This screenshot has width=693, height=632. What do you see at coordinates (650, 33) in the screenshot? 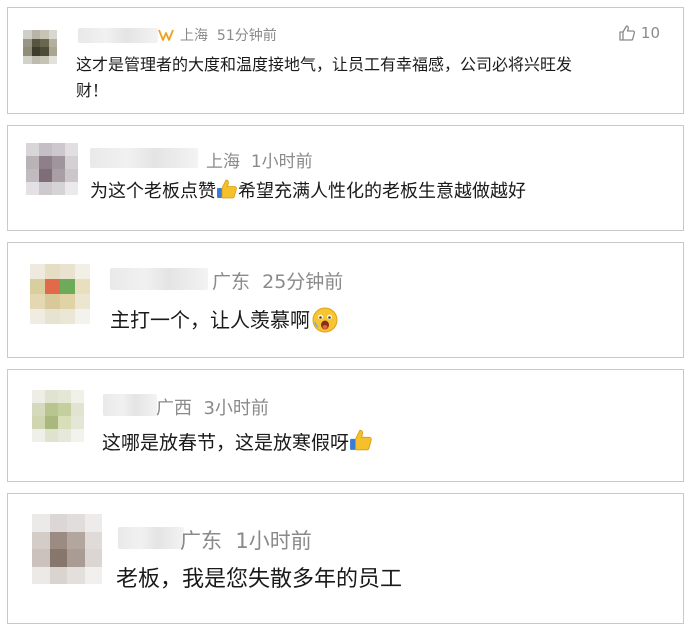
I see `like-count: 10` at bounding box center [650, 33].